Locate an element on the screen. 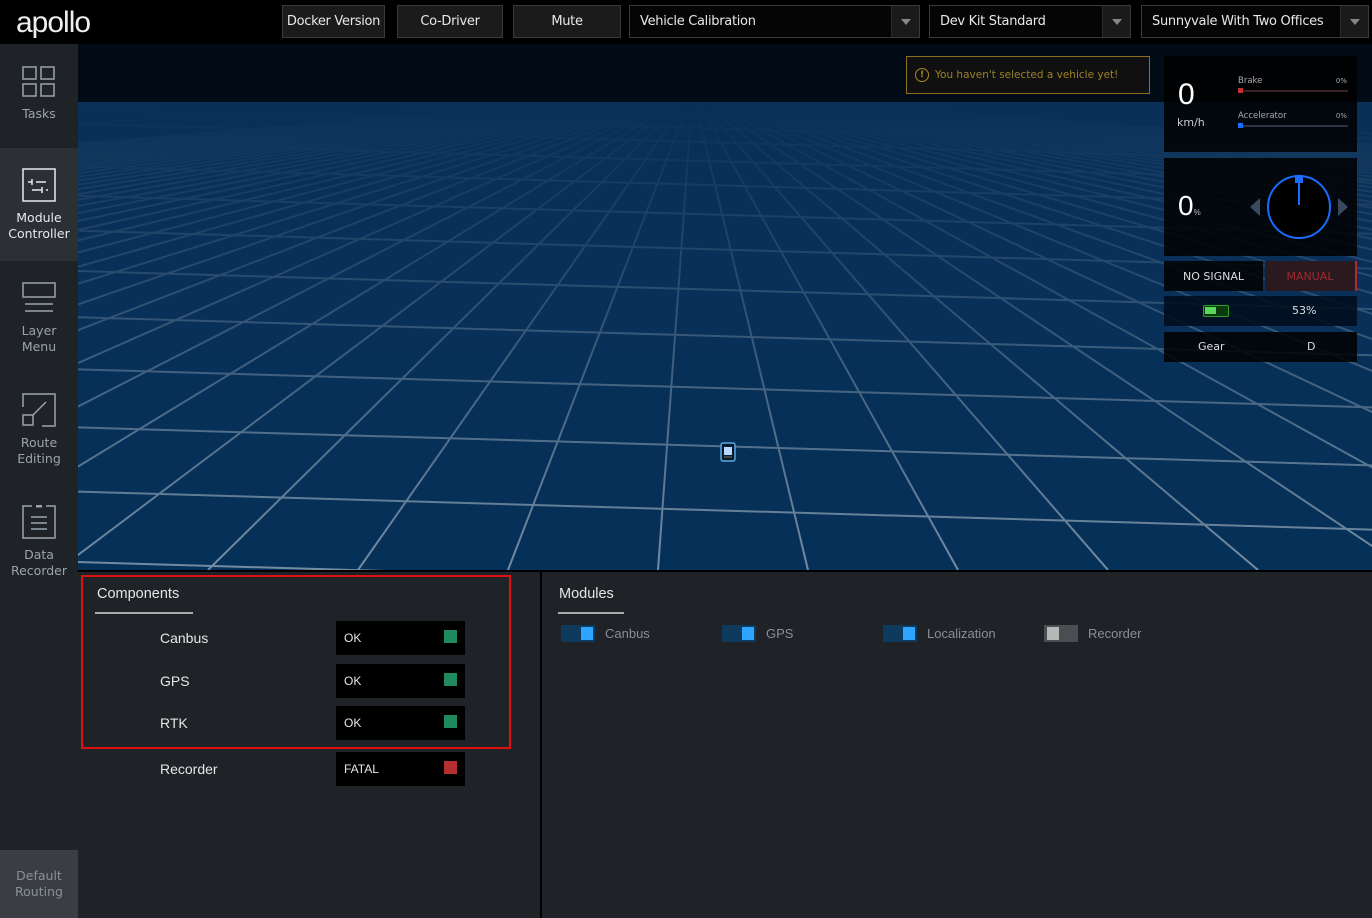 Image resolution: width=1372 pixels, height=918 pixels. gear-row: Gear D is located at coordinates (1260, 347).